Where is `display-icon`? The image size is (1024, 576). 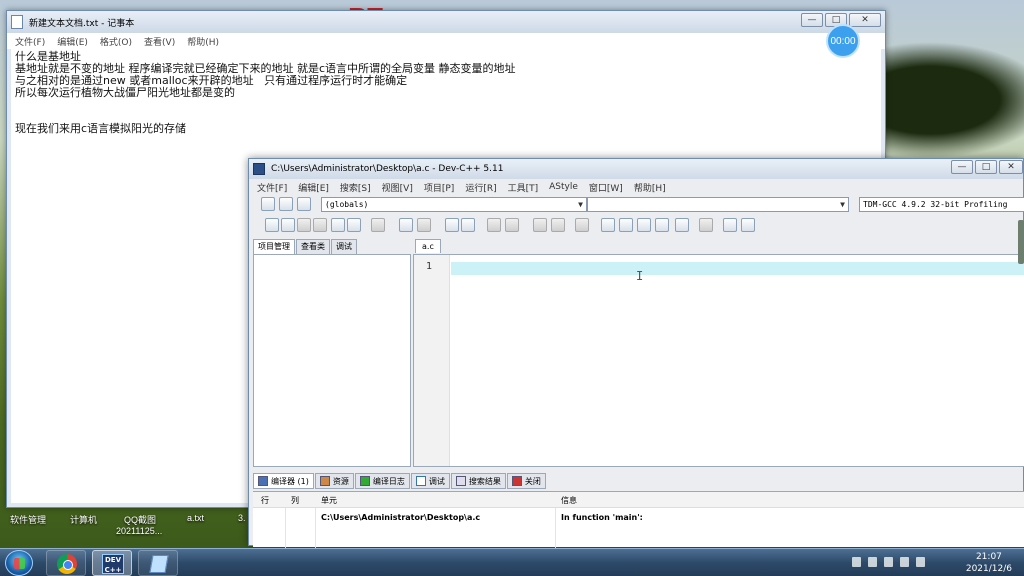
display-icon is located at coordinates (888, 562).